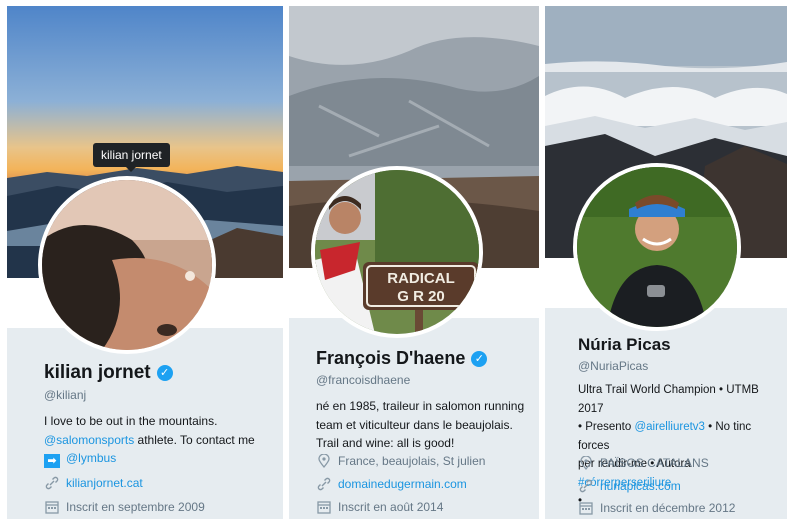 The height and width of the screenshot is (519, 792). I want to click on bio-line-1: Ultra Trail World Champion • UTMB 2017, so click(668, 399).